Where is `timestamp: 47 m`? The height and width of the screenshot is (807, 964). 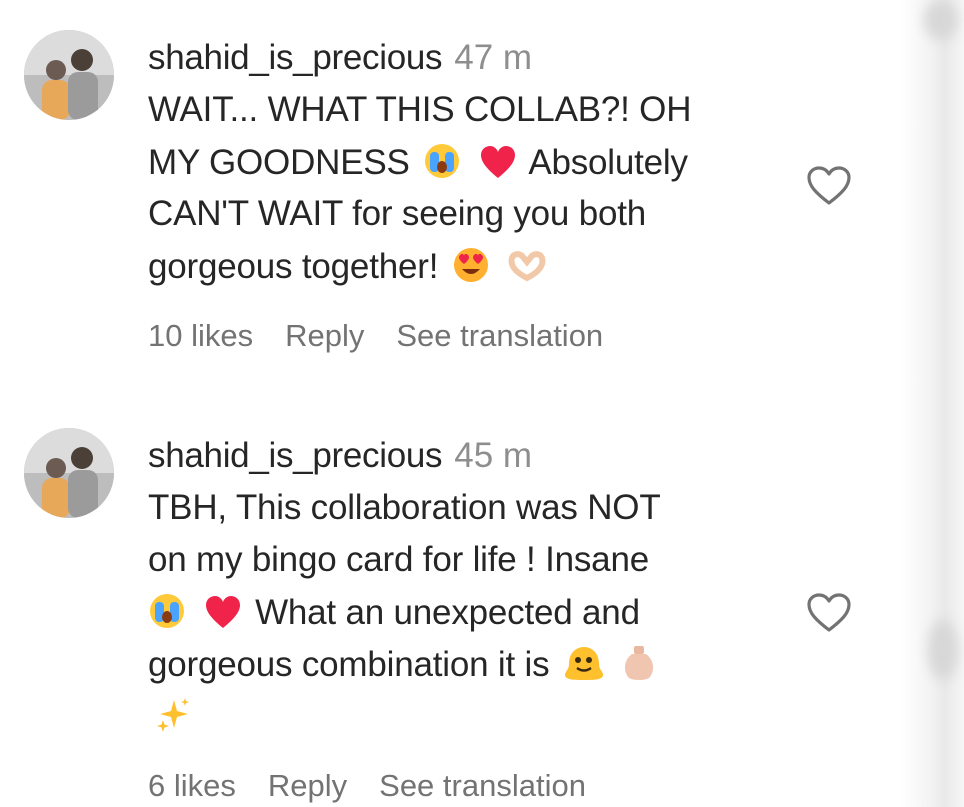
timestamp: 47 m is located at coordinates (493, 57).